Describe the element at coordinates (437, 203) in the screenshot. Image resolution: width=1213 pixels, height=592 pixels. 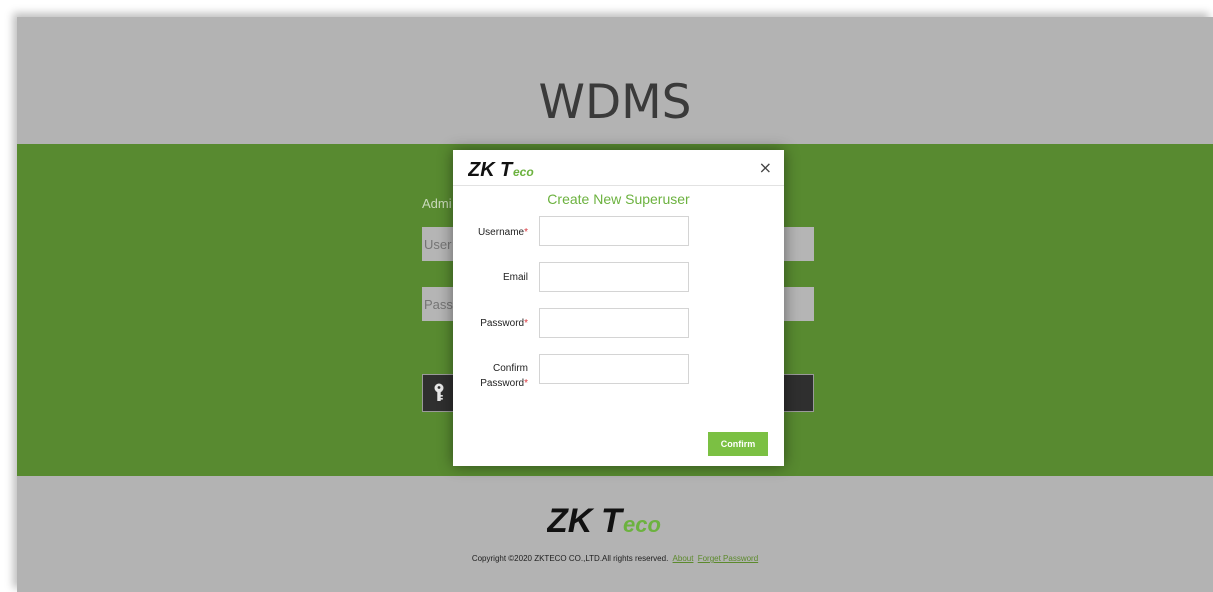
I see `login-heading: Admi` at that location.